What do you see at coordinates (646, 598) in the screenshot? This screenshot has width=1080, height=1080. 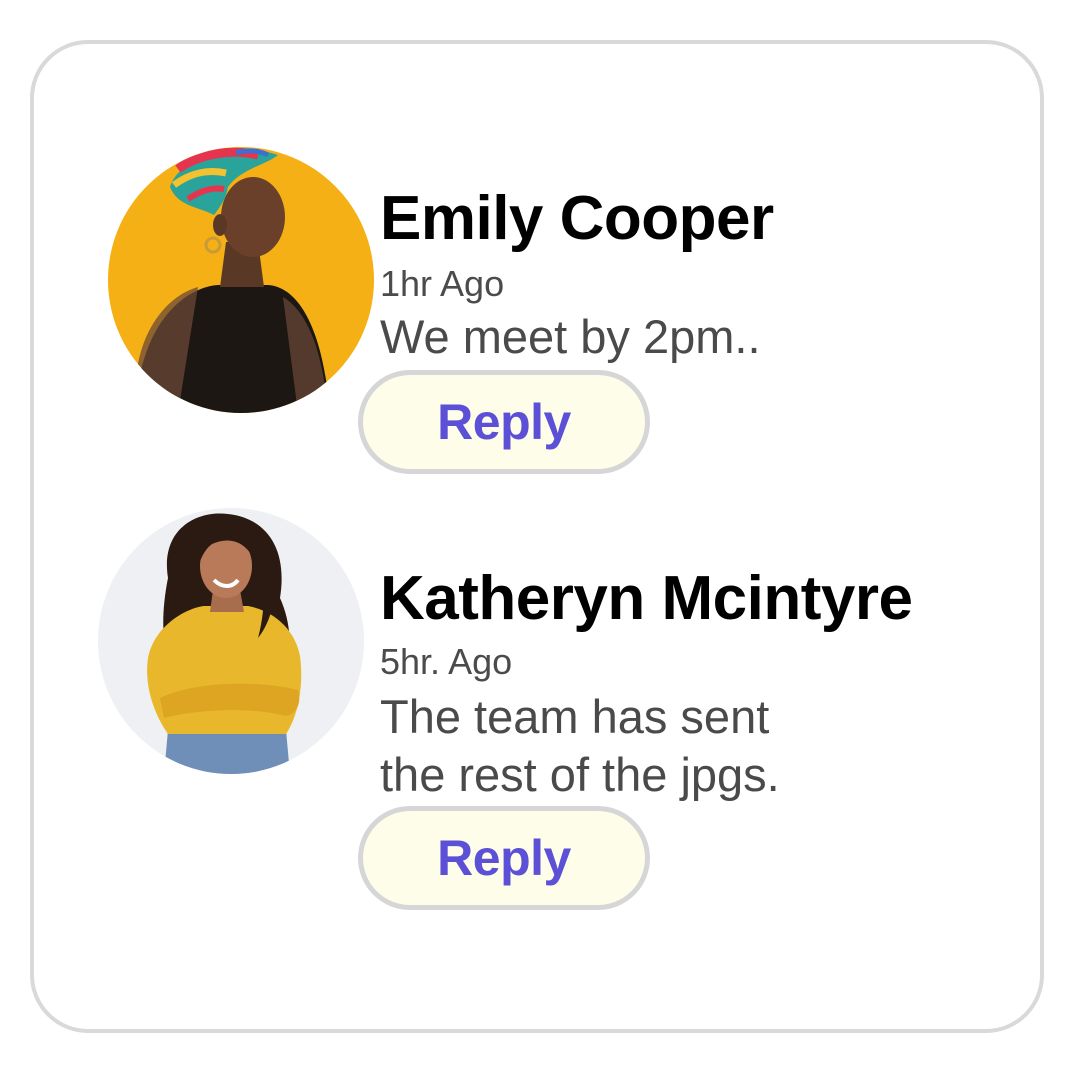 I see `comment-author: Katheryn Mcintyre` at bounding box center [646, 598].